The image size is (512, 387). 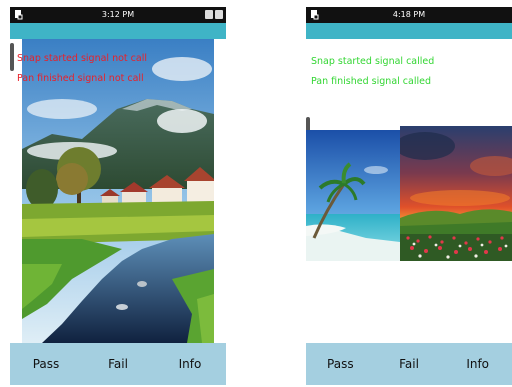 I want to click on pan-signal-status: Pan finished signal called, so click(x=371, y=81).